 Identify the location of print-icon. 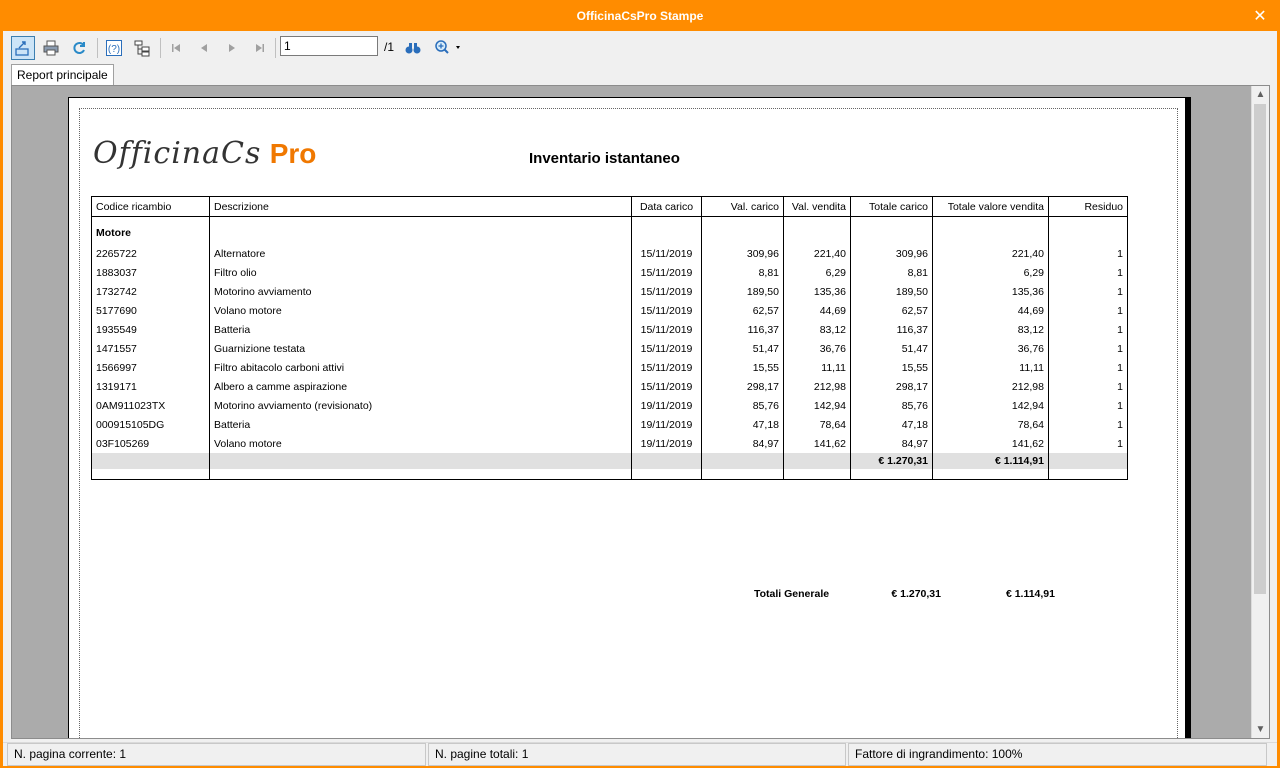
(51, 48).